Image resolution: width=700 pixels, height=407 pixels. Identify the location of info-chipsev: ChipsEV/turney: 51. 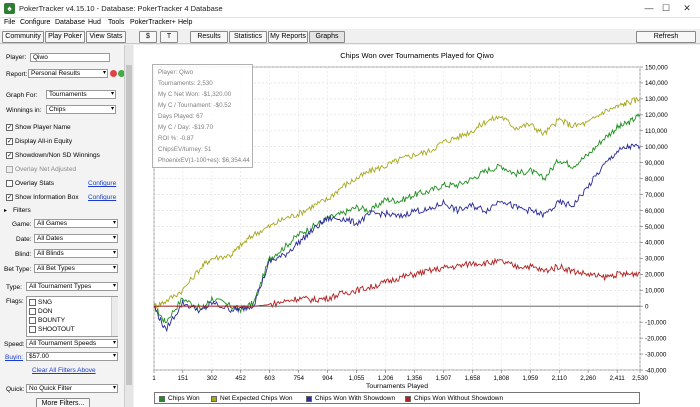
(185, 149).